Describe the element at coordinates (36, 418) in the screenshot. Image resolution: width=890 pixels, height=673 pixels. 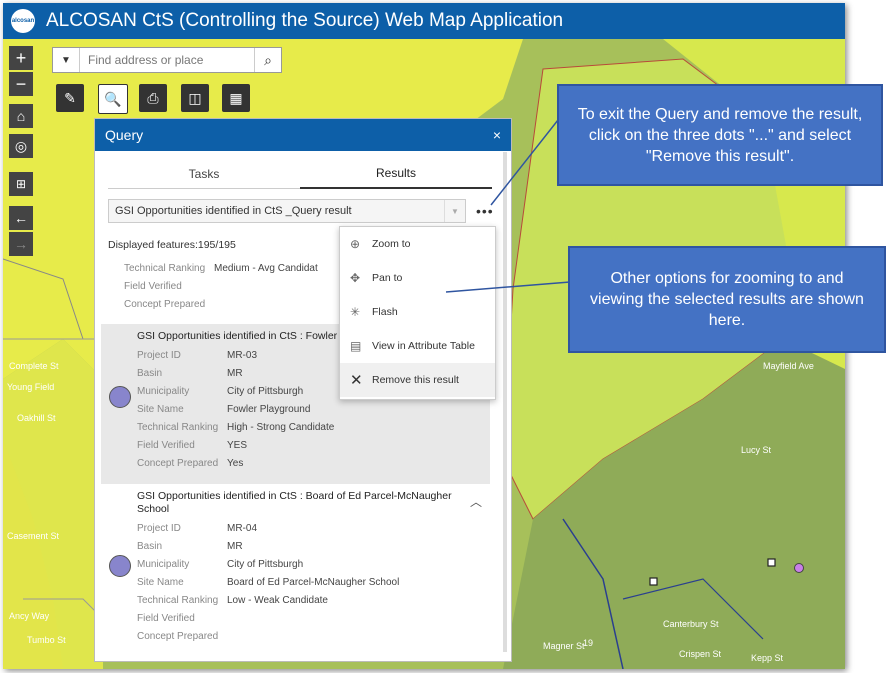
I see `map-label: Oakhill St` at that location.